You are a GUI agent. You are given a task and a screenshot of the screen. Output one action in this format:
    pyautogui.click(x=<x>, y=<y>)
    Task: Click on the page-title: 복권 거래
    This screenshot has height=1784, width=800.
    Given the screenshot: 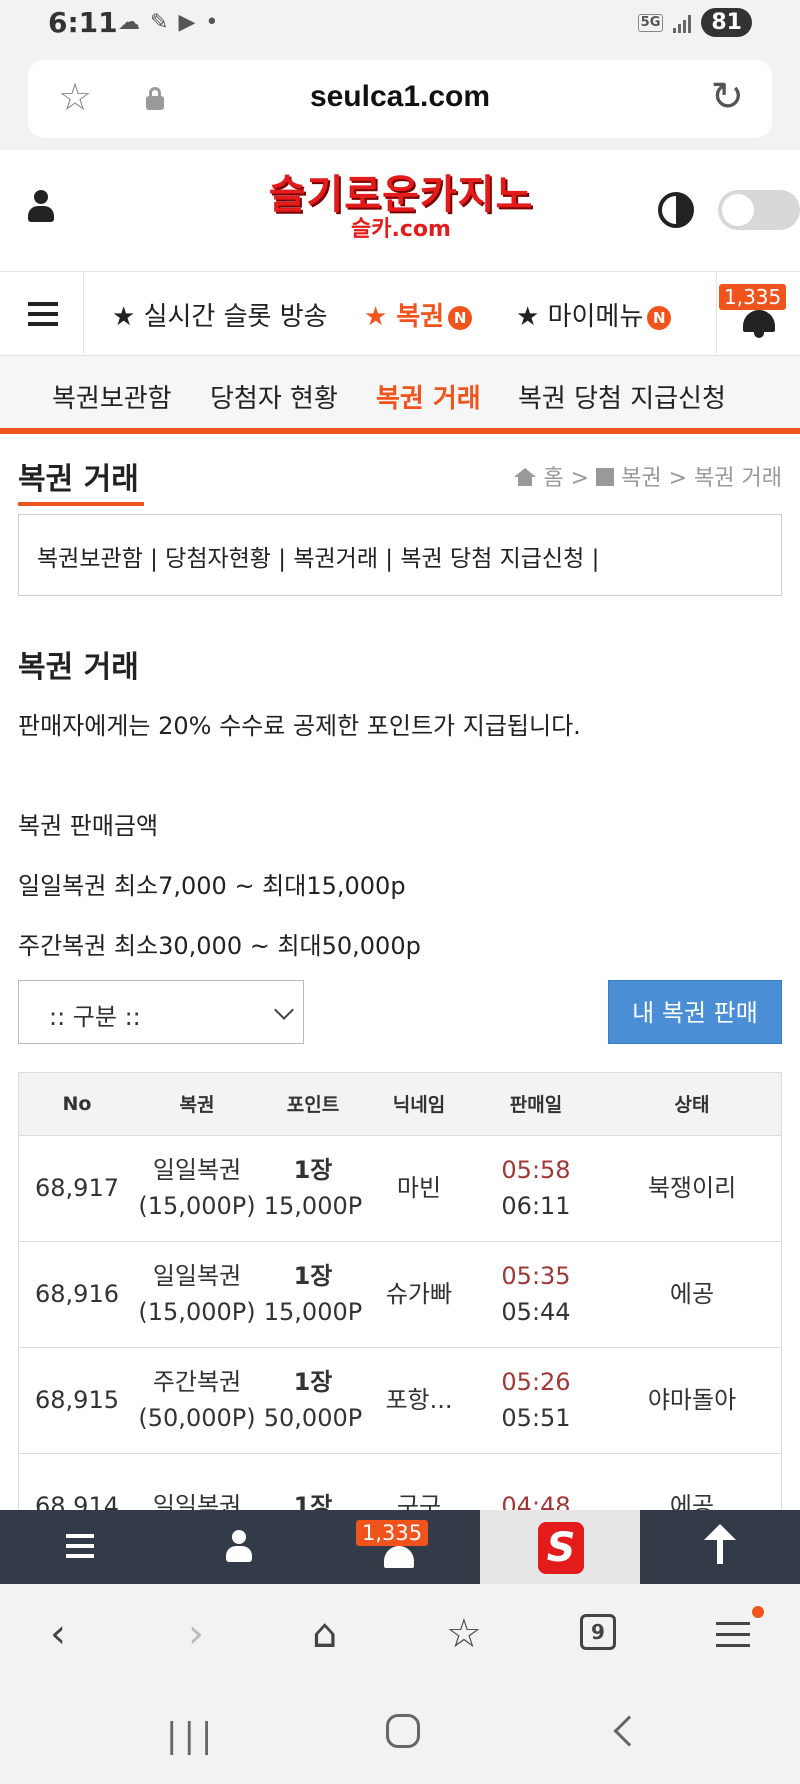 What is the action you would take?
    pyautogui.click(x=78, y=479)
    